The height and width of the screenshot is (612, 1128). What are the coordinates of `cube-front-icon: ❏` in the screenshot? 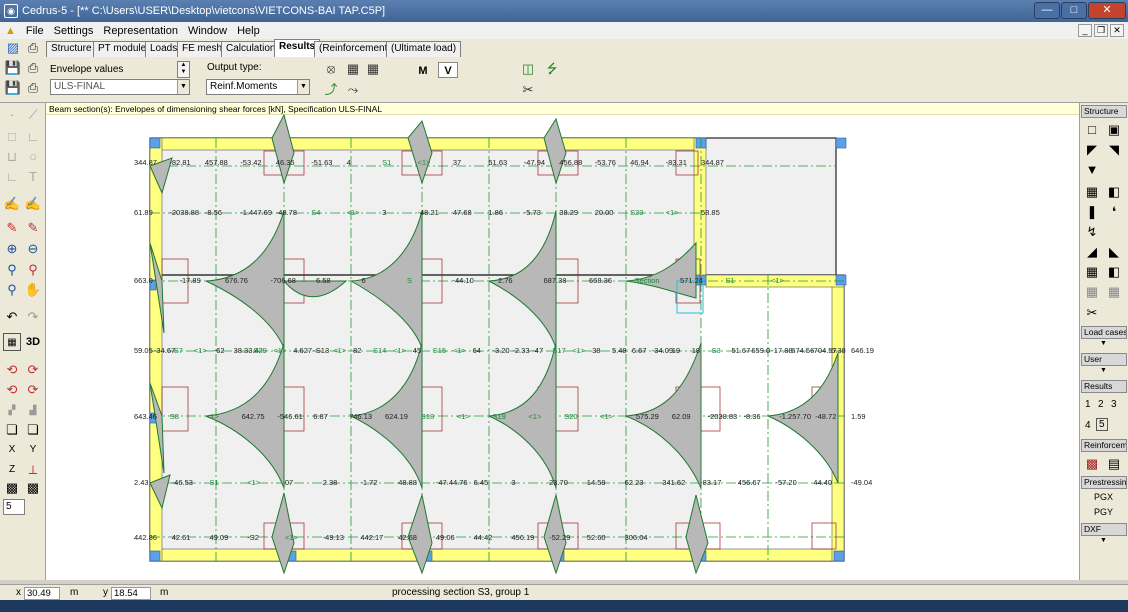 It's located at (12, 430).